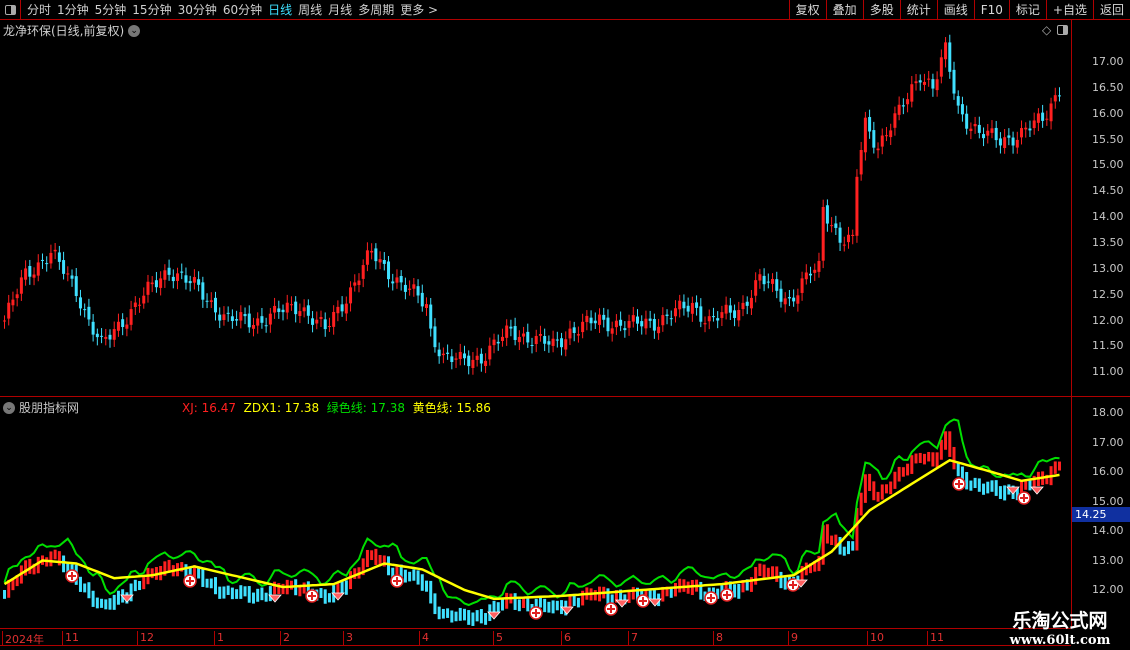  I want to click on axis-label: 13.00, so click(1108, 560).